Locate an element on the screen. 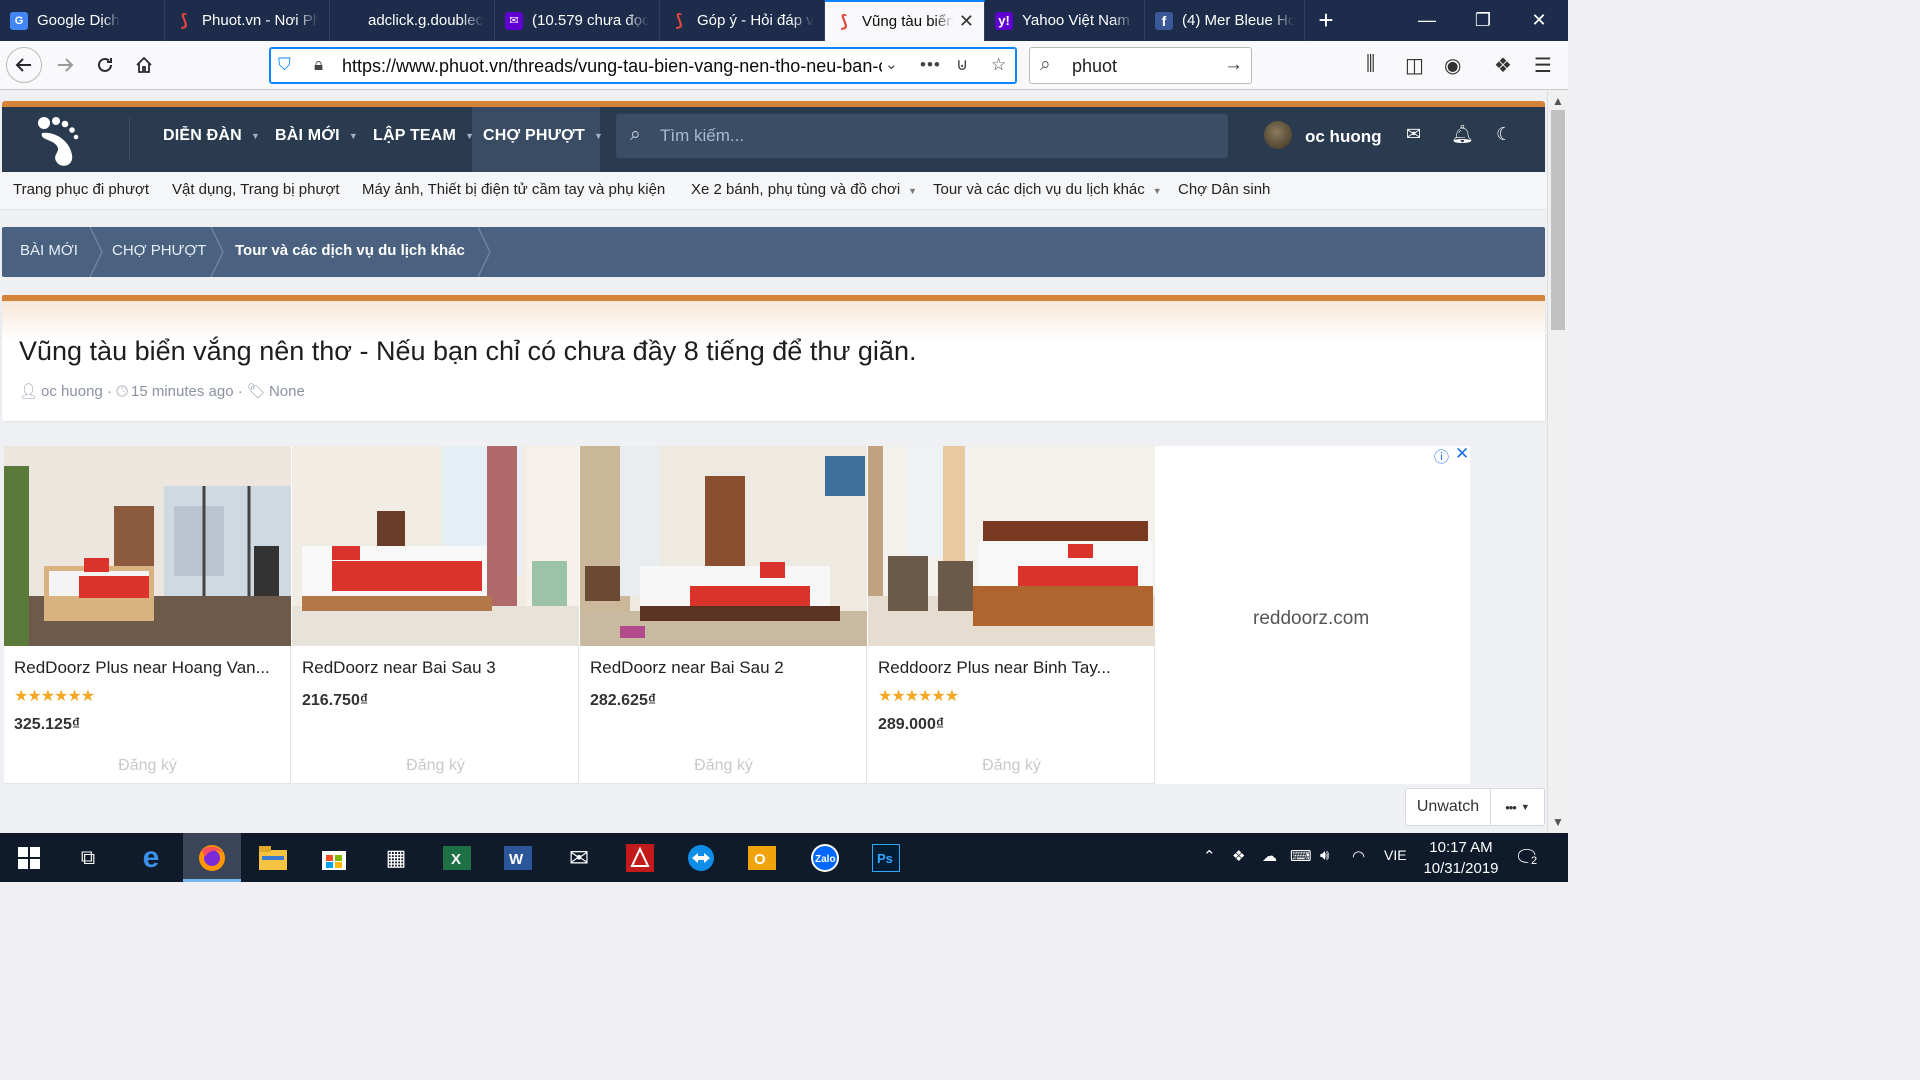  extensions-icon: ❖ is located at coordinates (1503, 65).